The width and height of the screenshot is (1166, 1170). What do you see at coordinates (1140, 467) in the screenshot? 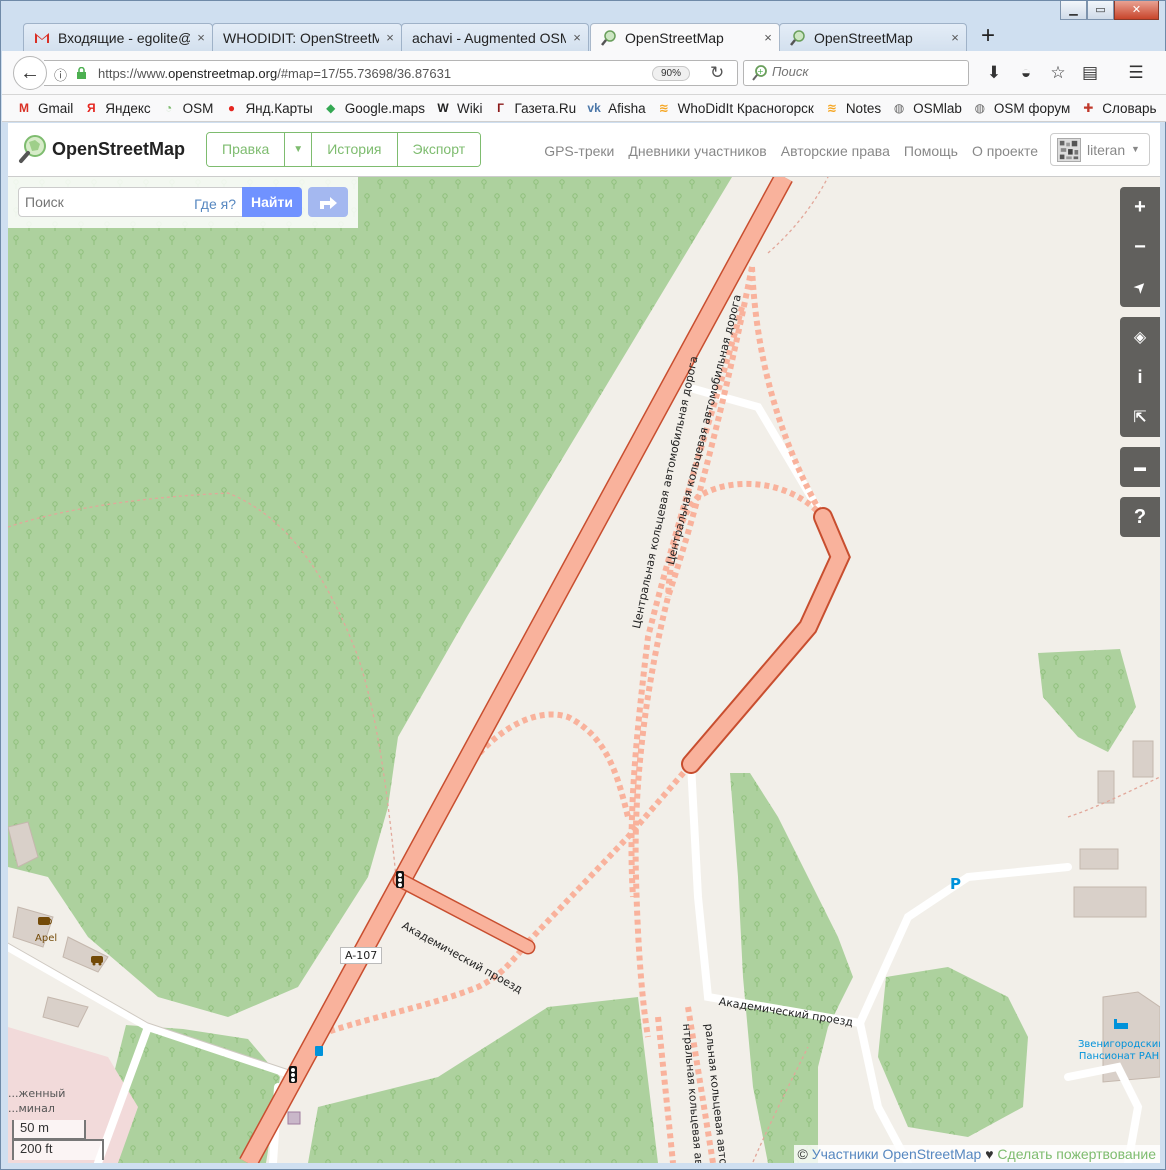
I see `add-note-icon: ▬` at bounding box center [1140, 467].